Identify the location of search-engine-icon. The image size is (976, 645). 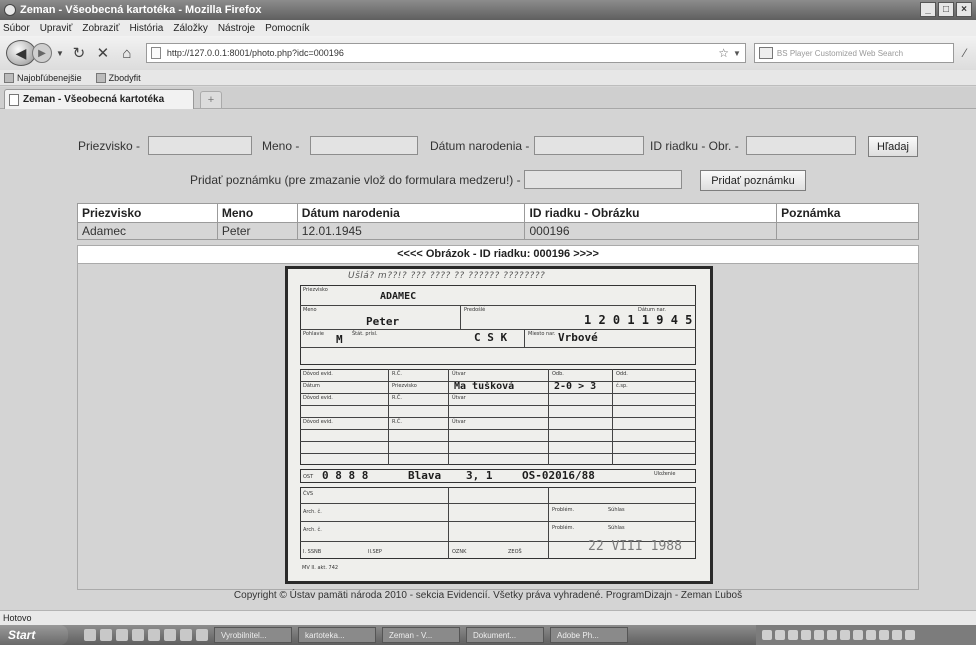
(765, 53).